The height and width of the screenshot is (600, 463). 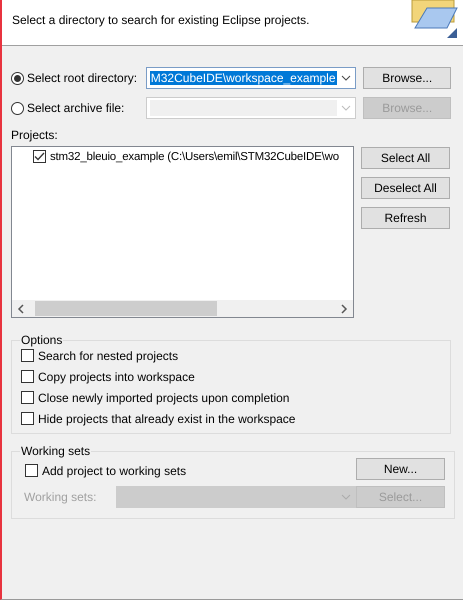 What do you see at coordinates (405, 188) in the screenshot?
I see `list-action-button: Deselect All` at bounding box center [405, 188].